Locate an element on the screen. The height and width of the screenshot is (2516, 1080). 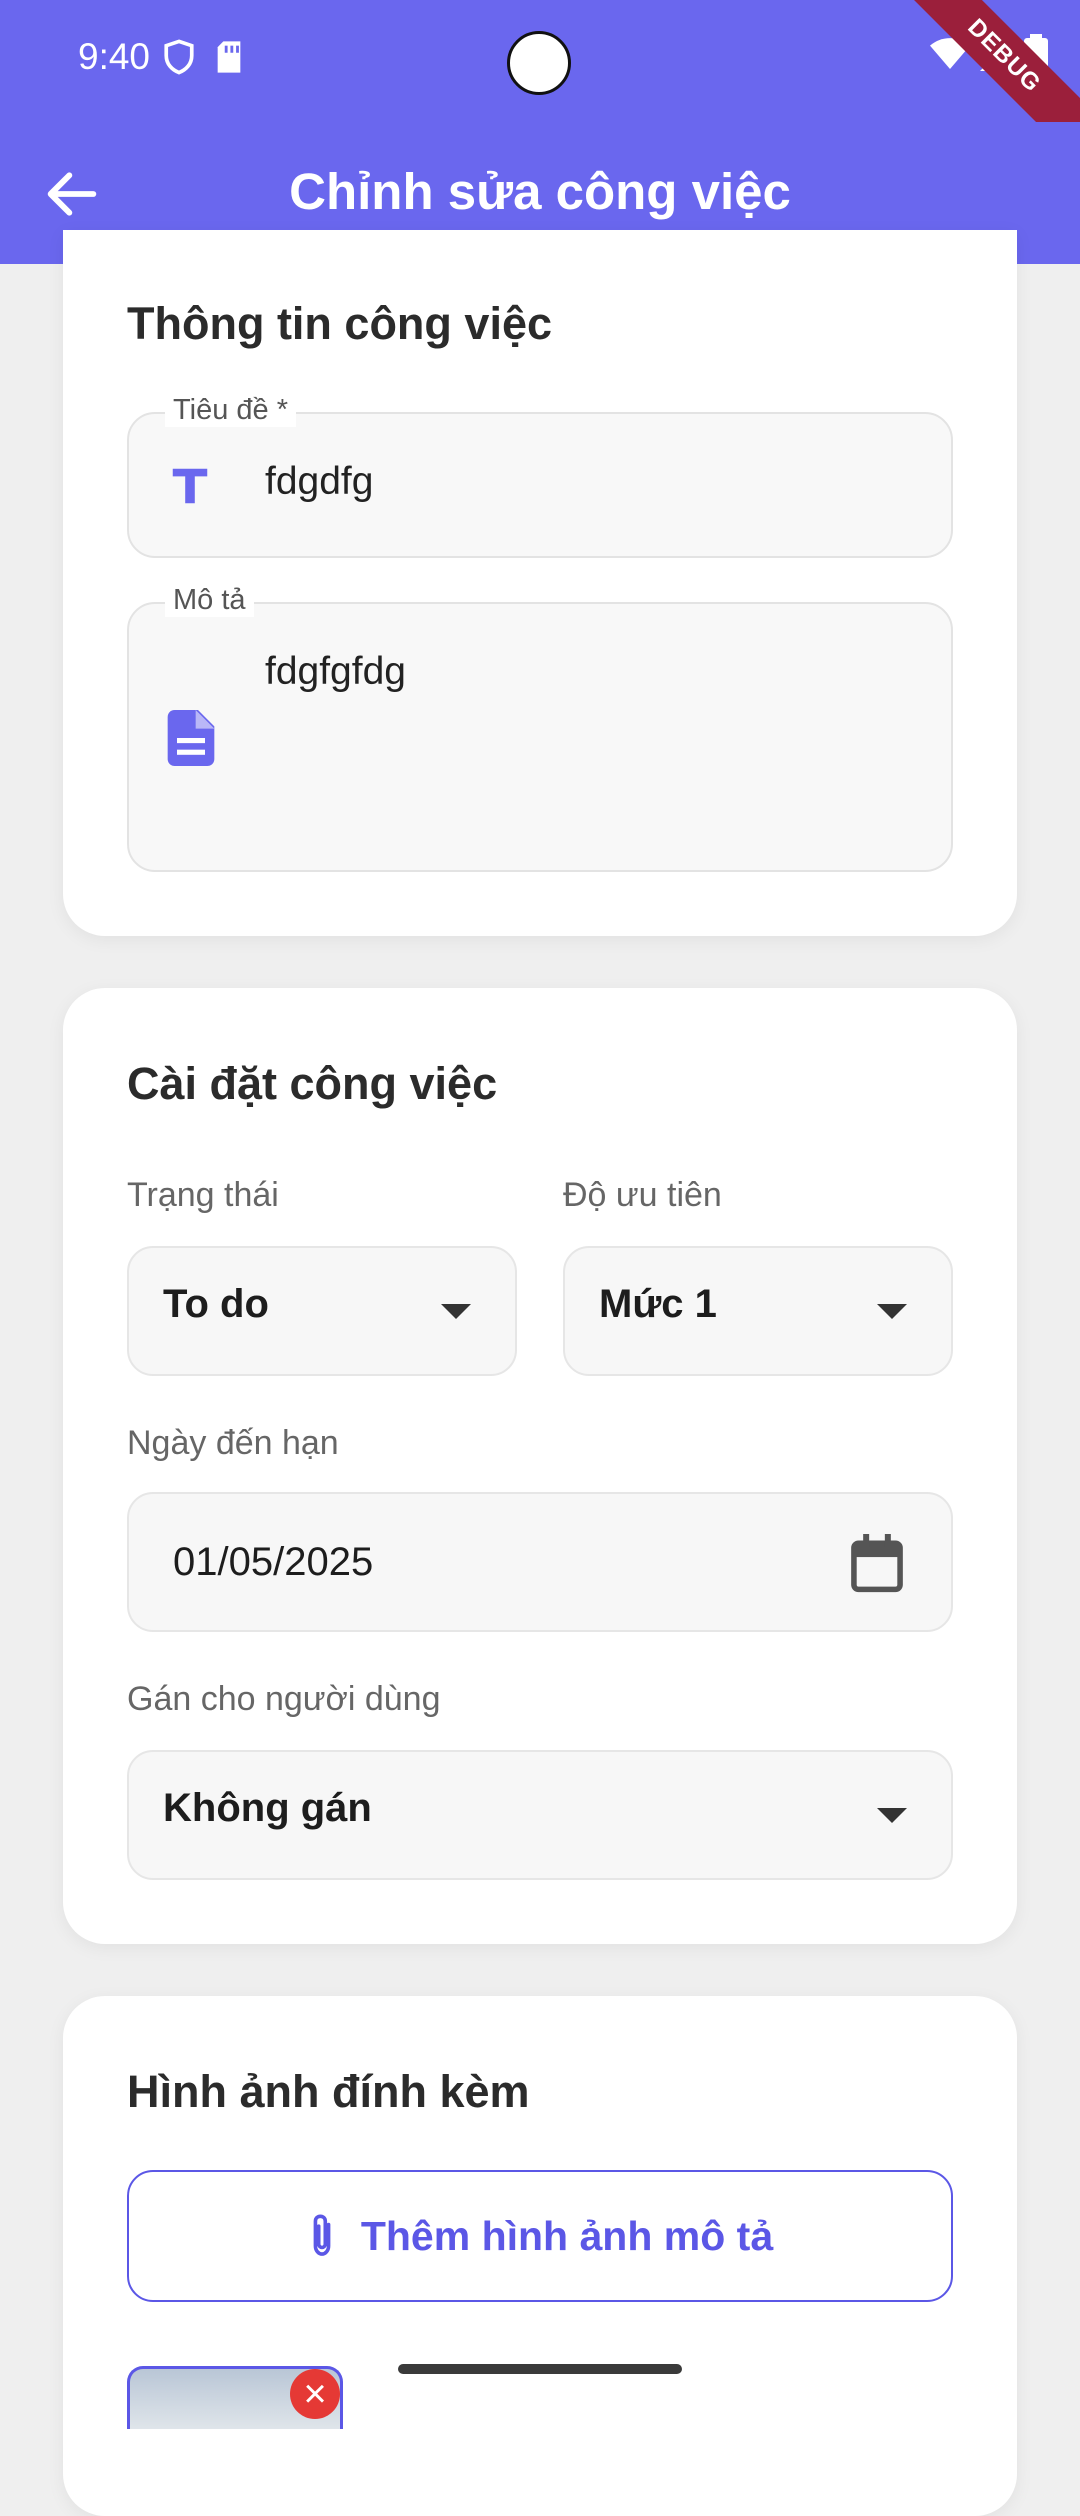
assignee-value: Không gán is located at coordinates (267, 1808).